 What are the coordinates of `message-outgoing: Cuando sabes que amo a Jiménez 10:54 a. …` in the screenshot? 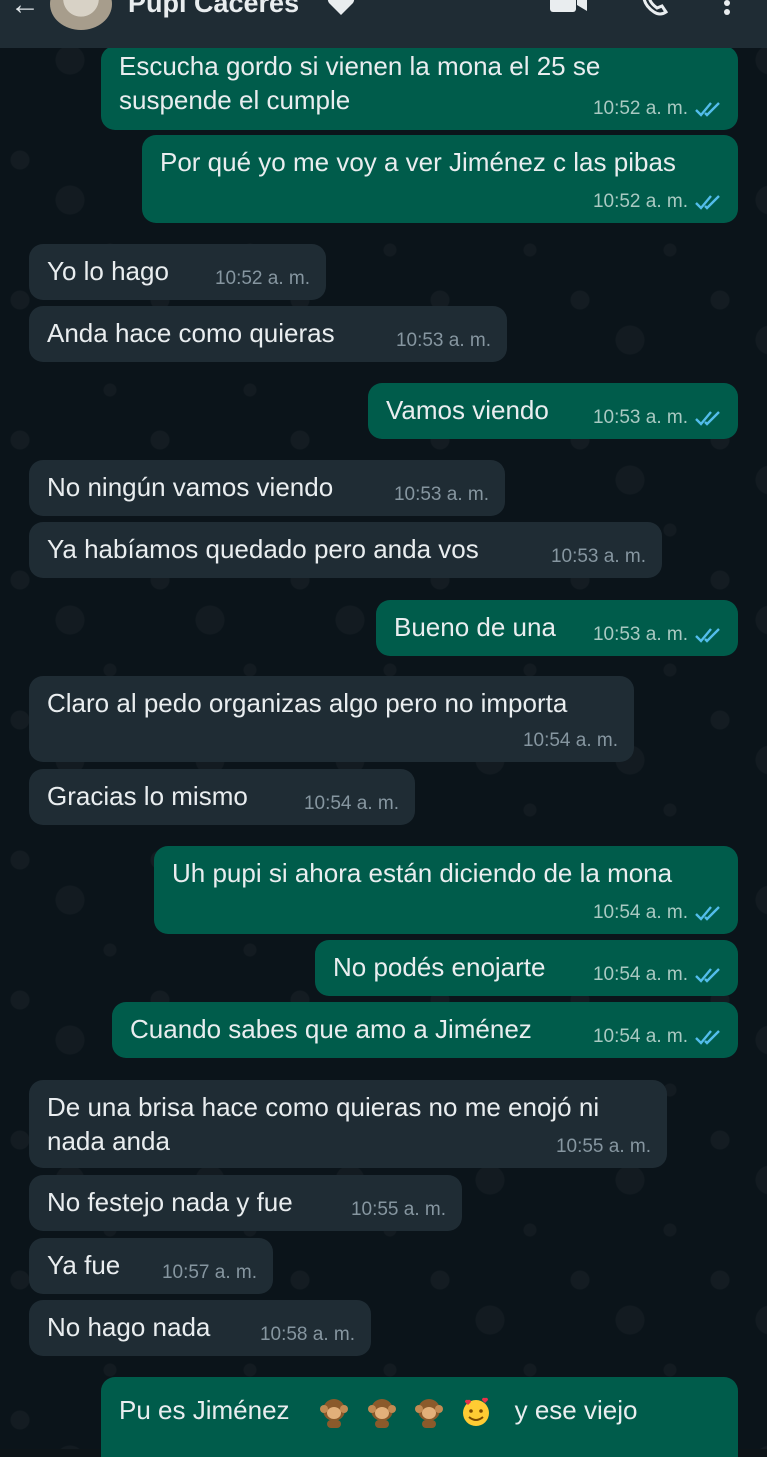 It's located at (425, 1030).